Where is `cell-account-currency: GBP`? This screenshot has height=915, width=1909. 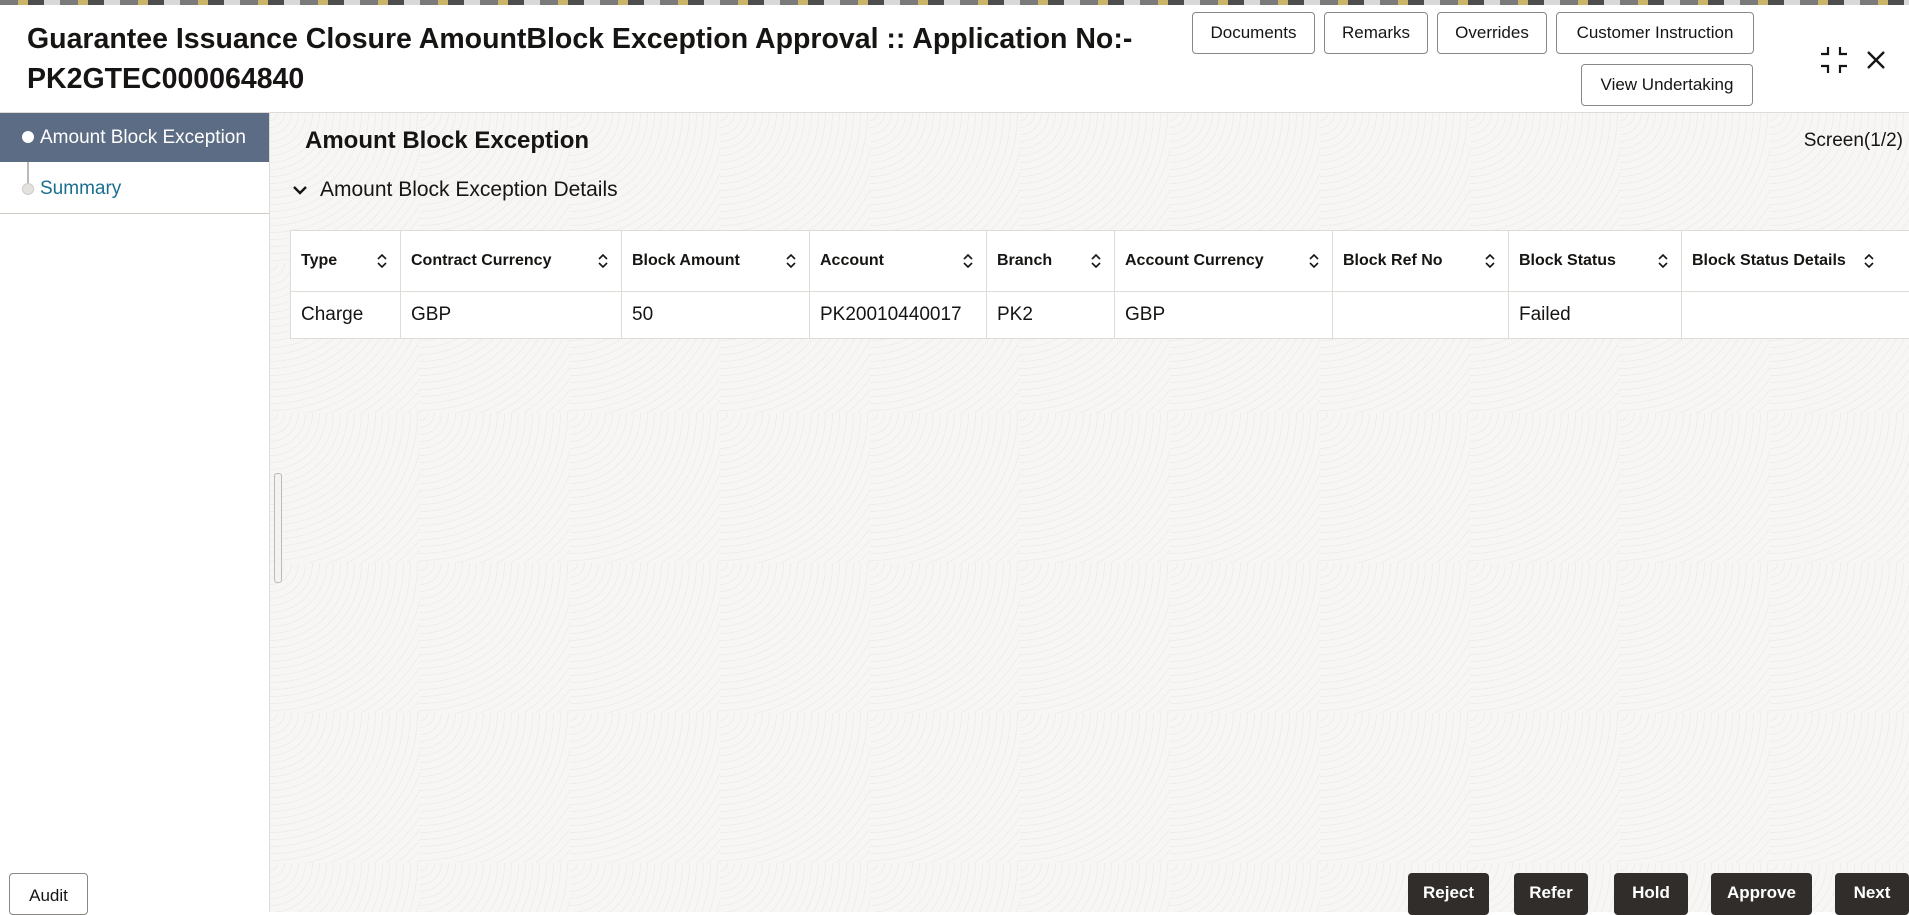 cell-account-currency: GBP is located at coordinates (1224, 315).